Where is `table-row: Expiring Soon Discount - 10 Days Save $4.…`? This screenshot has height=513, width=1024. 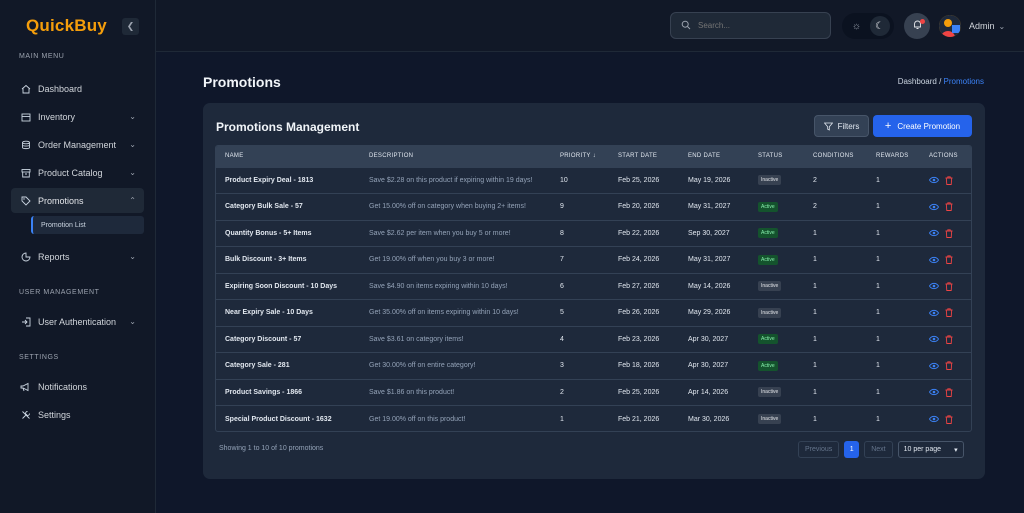
table-row: Expiring Soon Discount - 10 Days Save $4.… is located at coordinates (593, 286).